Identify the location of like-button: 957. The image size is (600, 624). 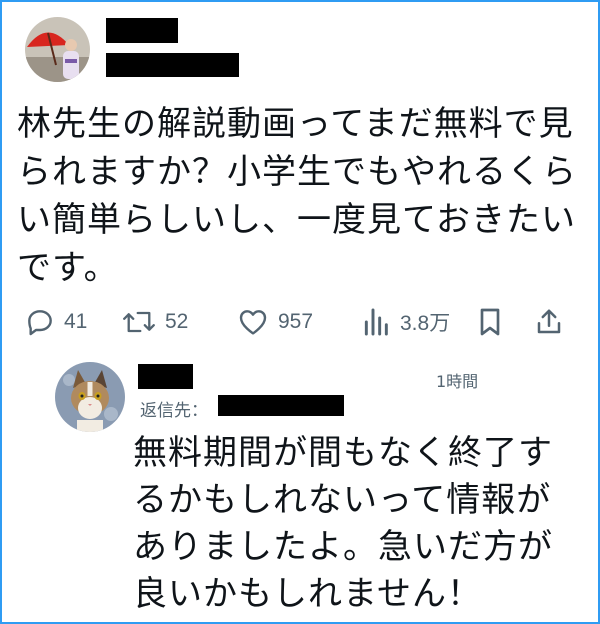
(274, 322).